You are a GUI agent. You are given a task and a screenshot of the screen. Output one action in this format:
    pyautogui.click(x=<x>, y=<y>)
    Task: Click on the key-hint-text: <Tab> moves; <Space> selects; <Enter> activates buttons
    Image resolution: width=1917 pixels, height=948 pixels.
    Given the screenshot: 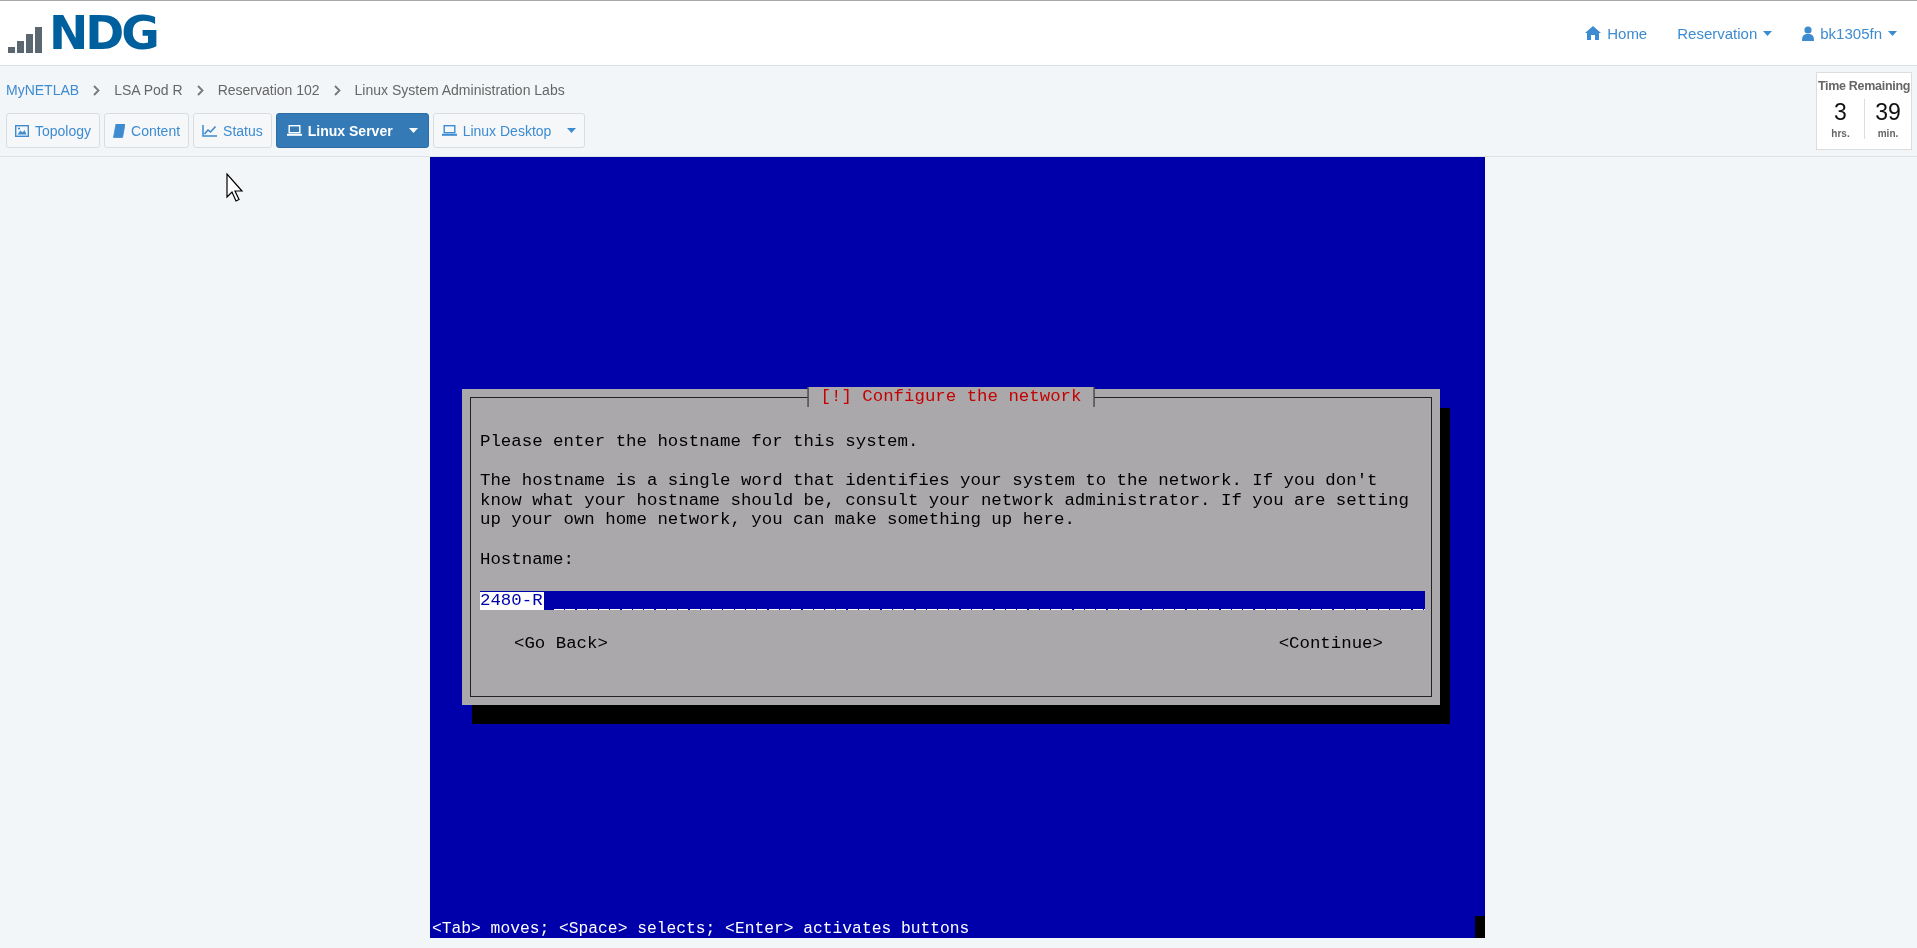 What is the action you would take?
    pyautogui.click(x=700, y=928)
    